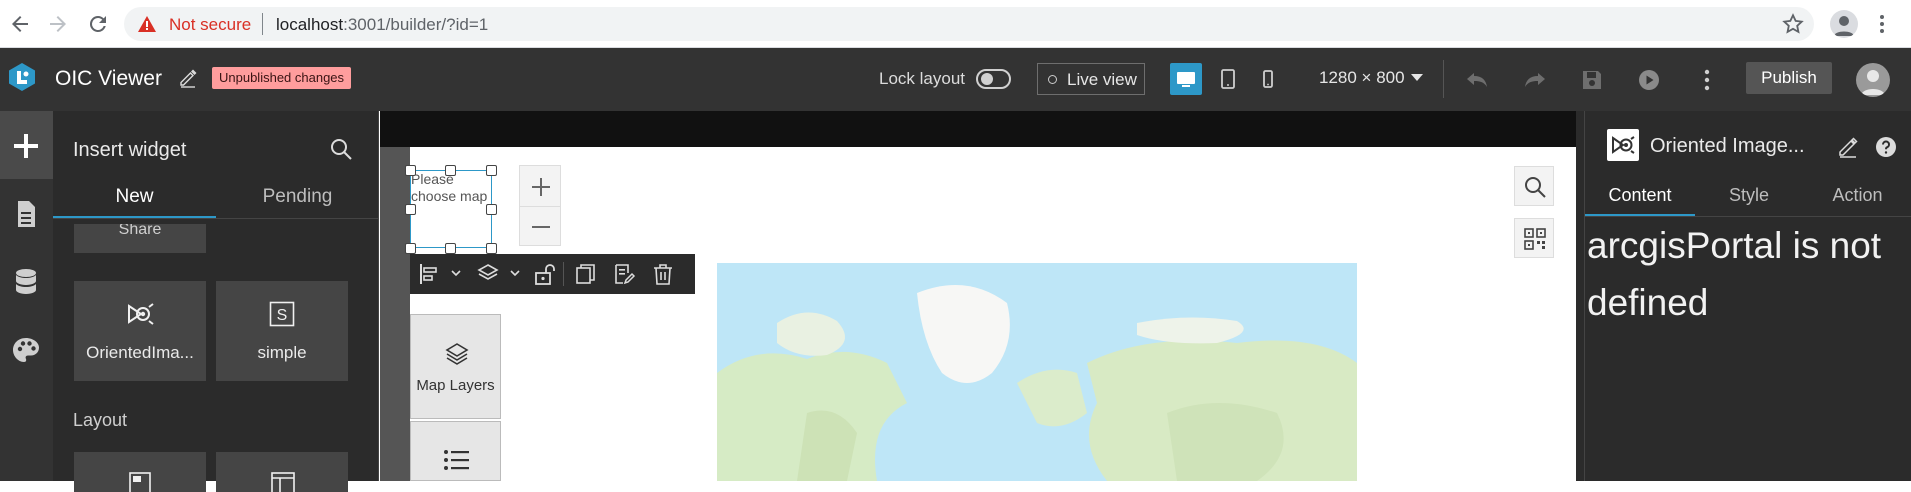 This screenshot has width=1911, height=492. What do you see at coordinates (1734, 274) in the screenshot?
I see `error-message: arcgisPortal is not defined` at bounding box center [1734, 274].